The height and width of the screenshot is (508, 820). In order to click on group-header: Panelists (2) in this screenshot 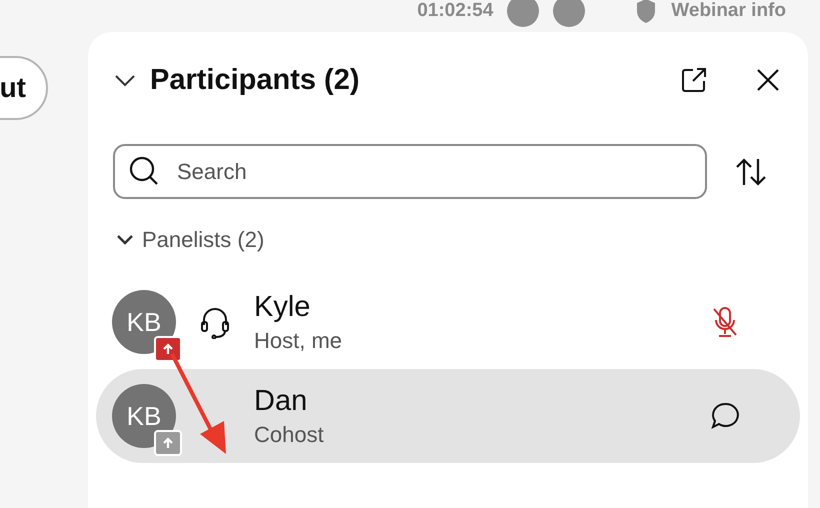, I will do `click(190, 240)`.